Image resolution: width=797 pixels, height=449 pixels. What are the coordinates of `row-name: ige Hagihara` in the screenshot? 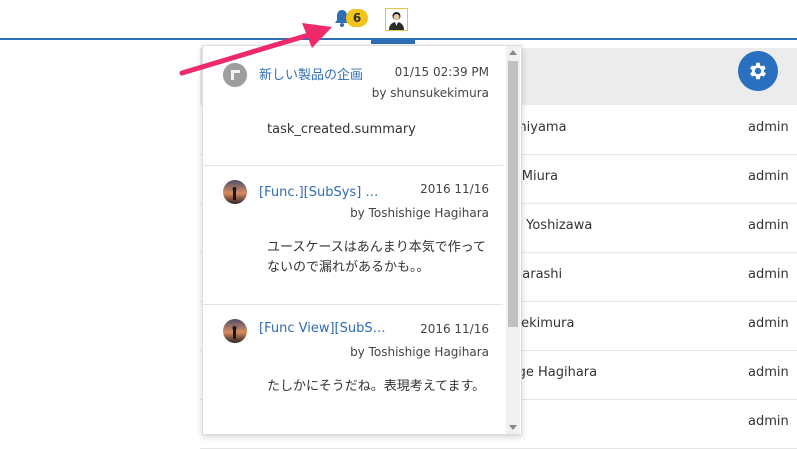 It's located at (556, 372).